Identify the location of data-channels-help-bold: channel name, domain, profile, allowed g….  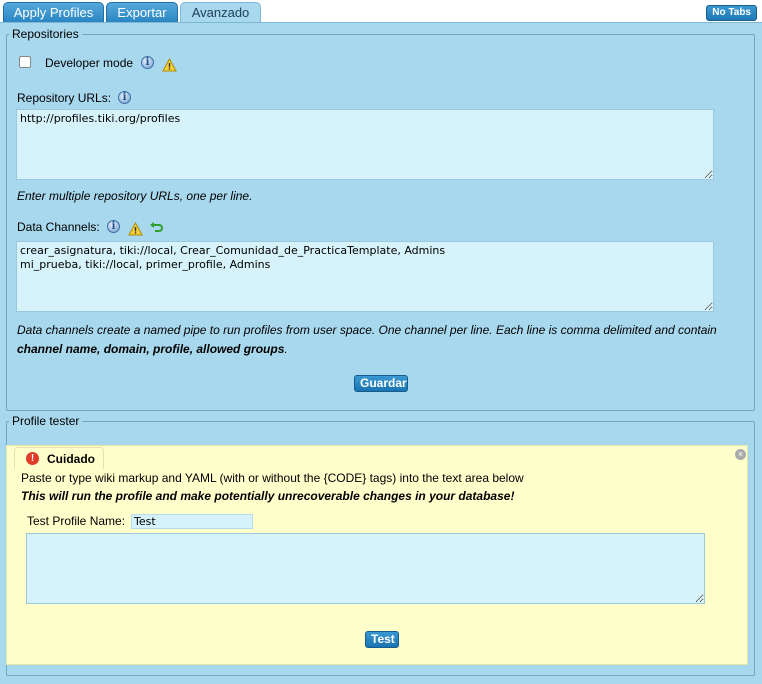
(151, 349).